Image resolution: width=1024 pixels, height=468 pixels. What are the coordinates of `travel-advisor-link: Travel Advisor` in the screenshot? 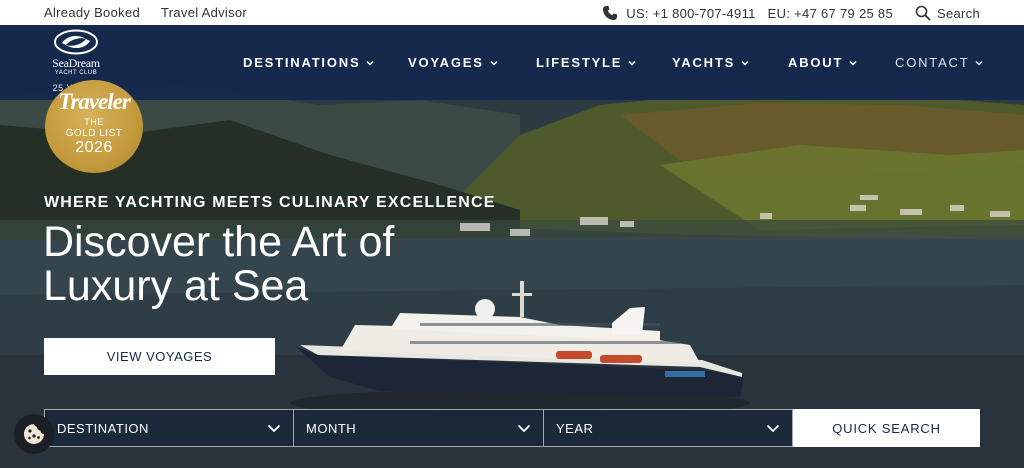 It's located at (204, 12).